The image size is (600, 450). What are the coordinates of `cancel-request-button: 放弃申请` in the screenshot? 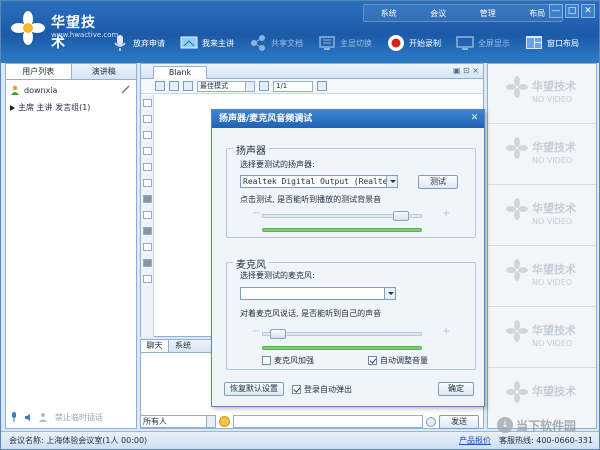 It's located at (137, 43).